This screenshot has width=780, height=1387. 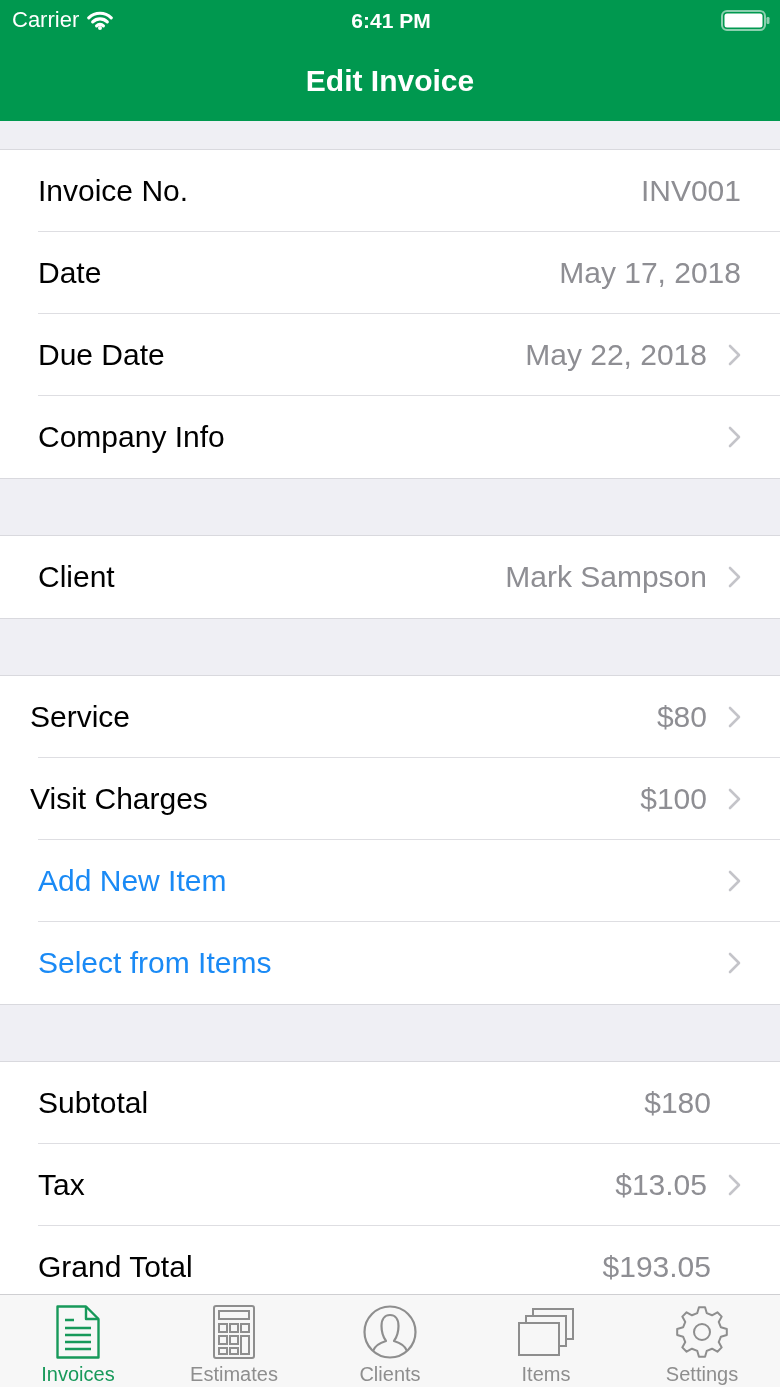 I want to click on carrier-label: Carrier, so click(x=46, y=20).